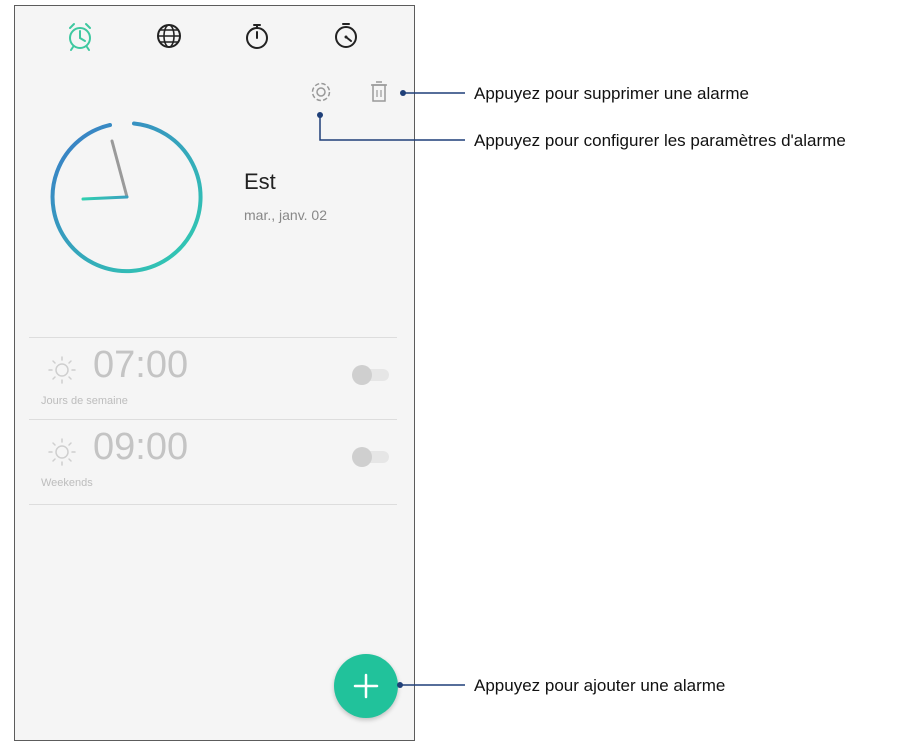 This screenshot has width=898, height=745. I want to click on timer-icon, so click(346, 35).